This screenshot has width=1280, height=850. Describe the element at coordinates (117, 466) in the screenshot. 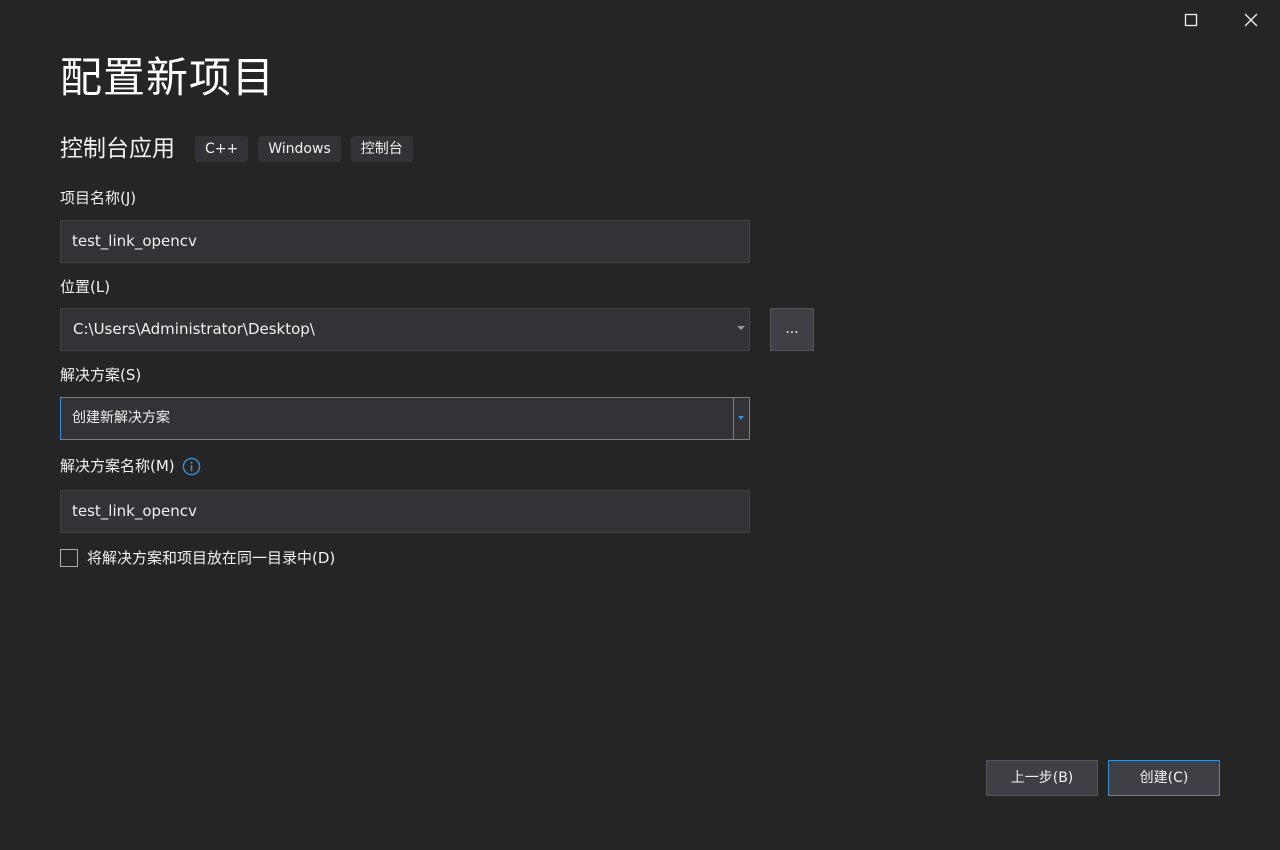

I see `solution-name-label: 解决方案名称(M)` at that location.